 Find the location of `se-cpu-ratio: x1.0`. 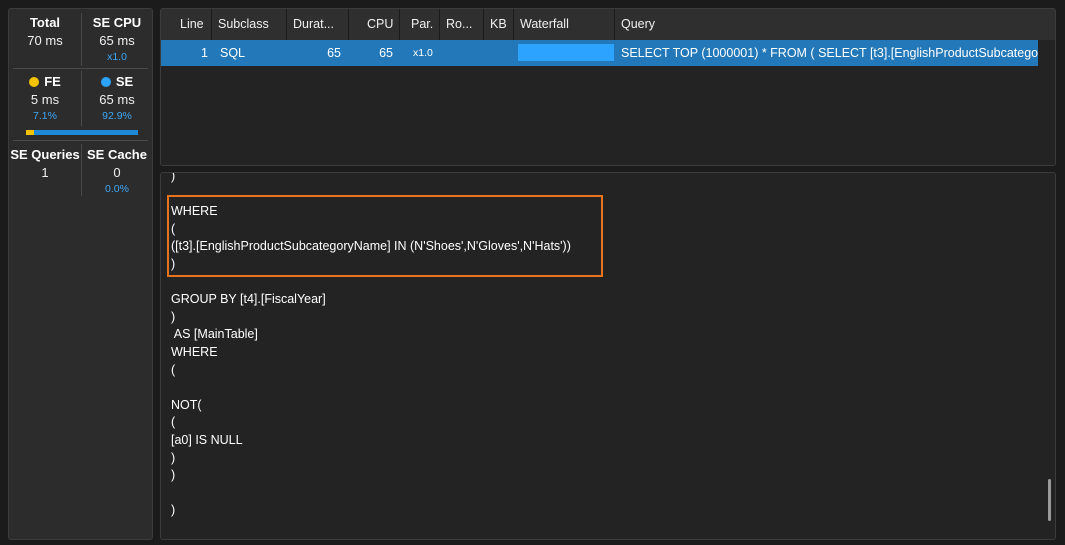

se-cpu-ratio: x1.0 is located at coordinates (117, 57).